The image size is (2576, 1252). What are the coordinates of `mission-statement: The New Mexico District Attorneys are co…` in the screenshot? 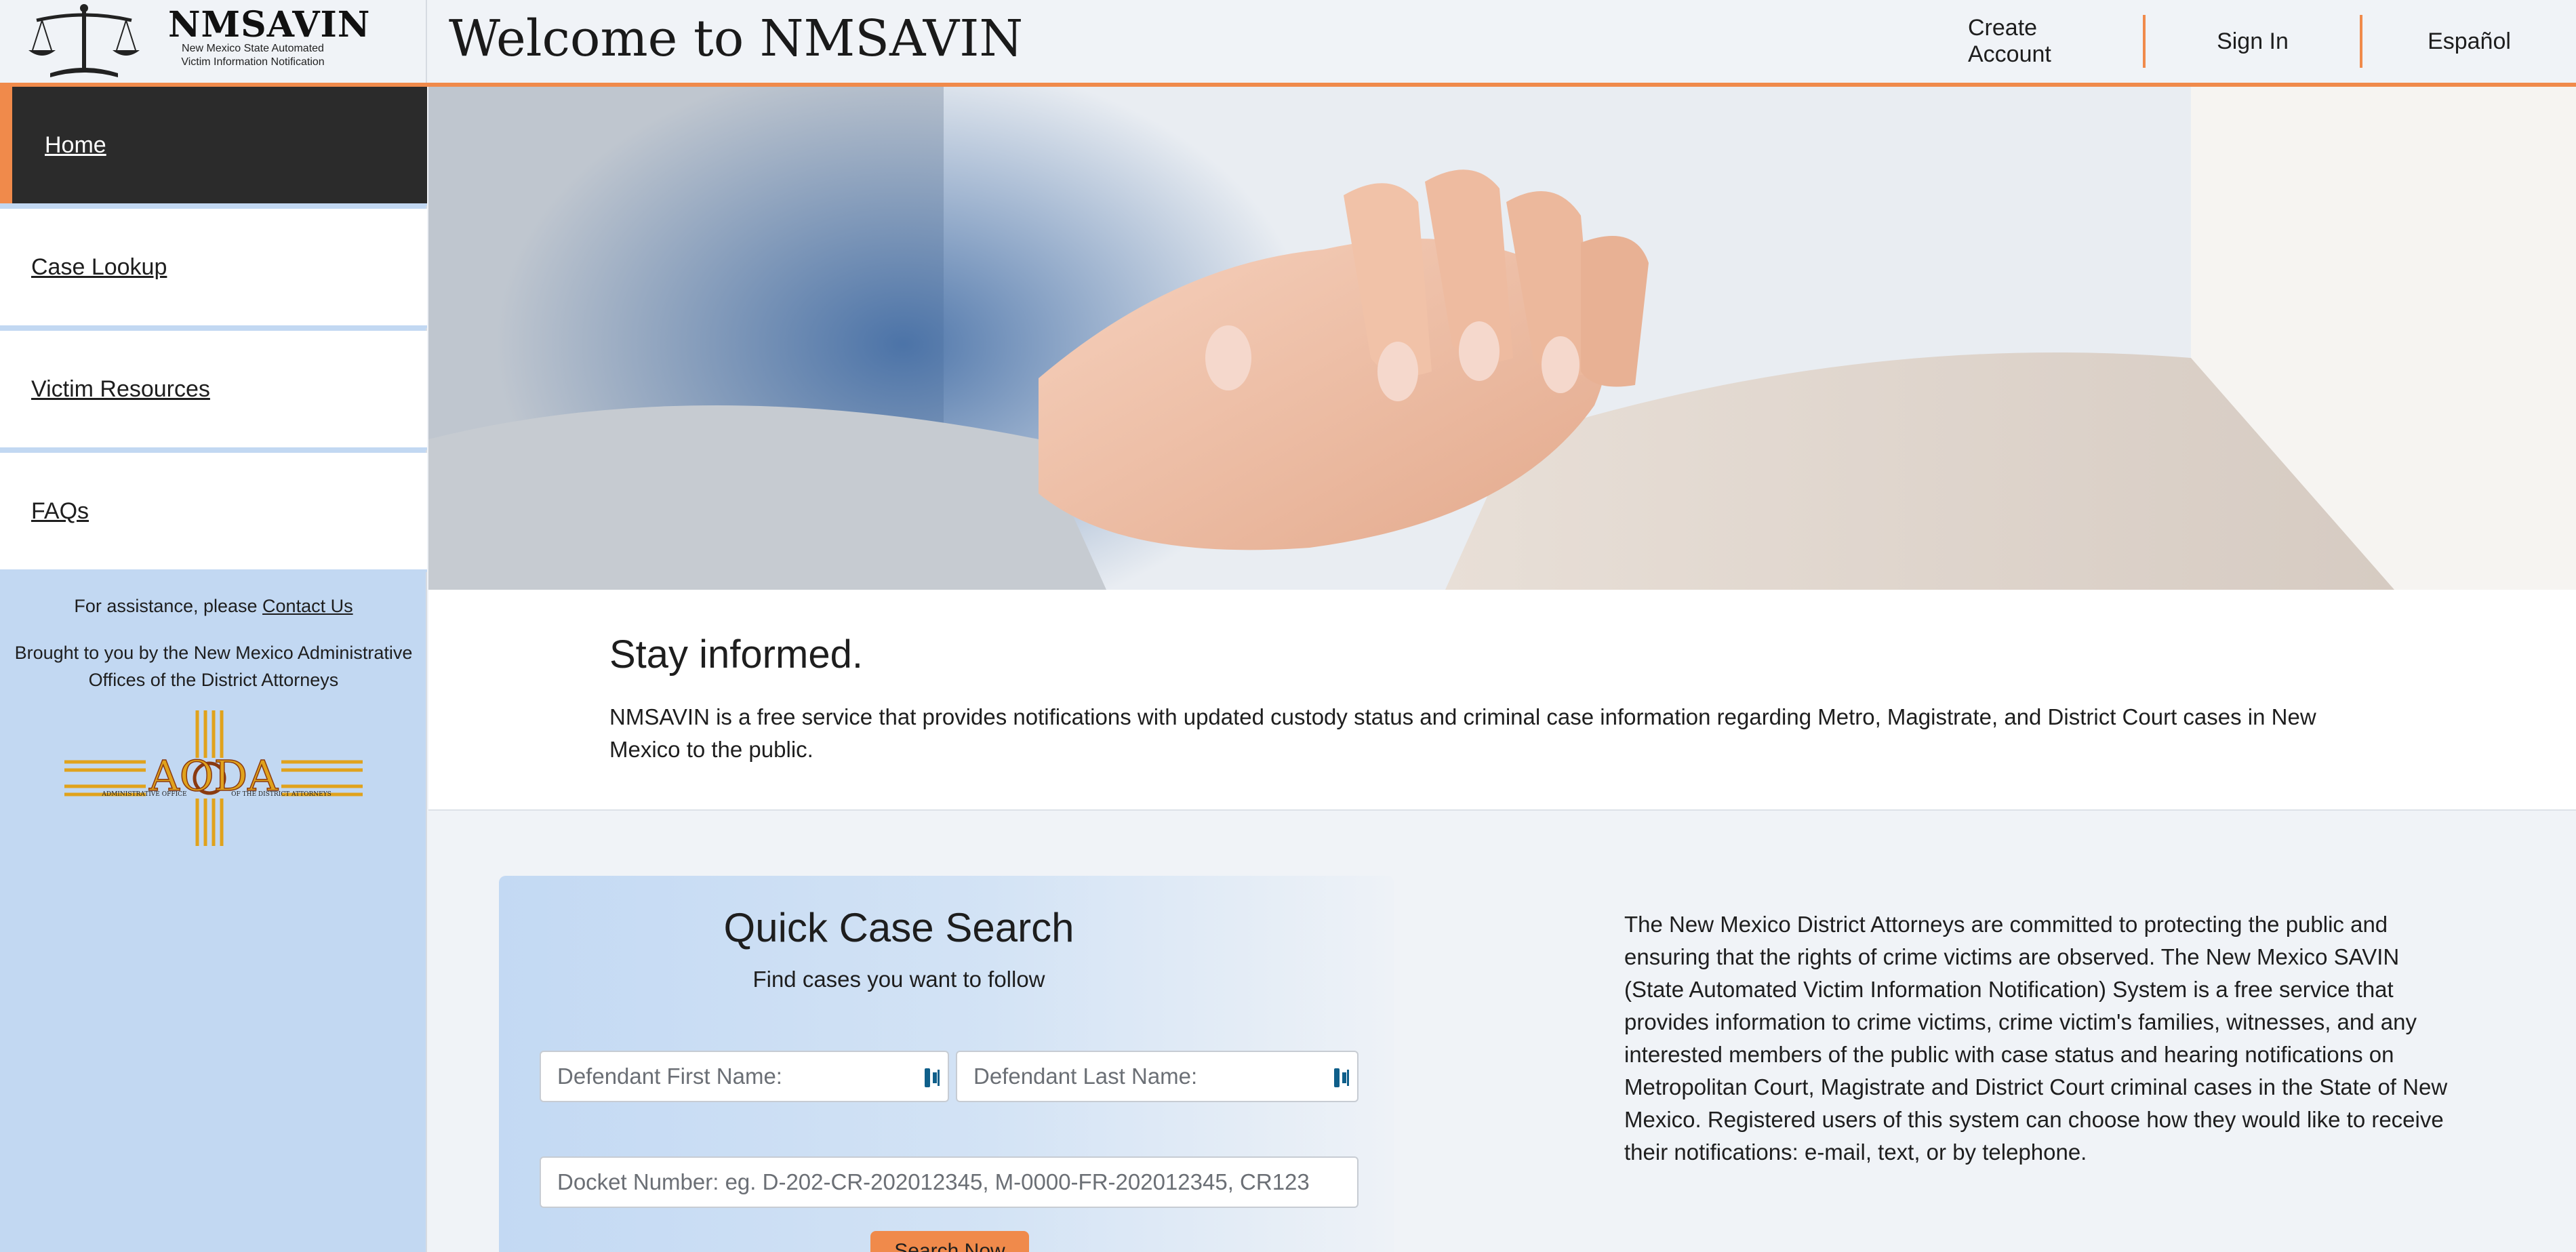 It's located at (2036, 1038).